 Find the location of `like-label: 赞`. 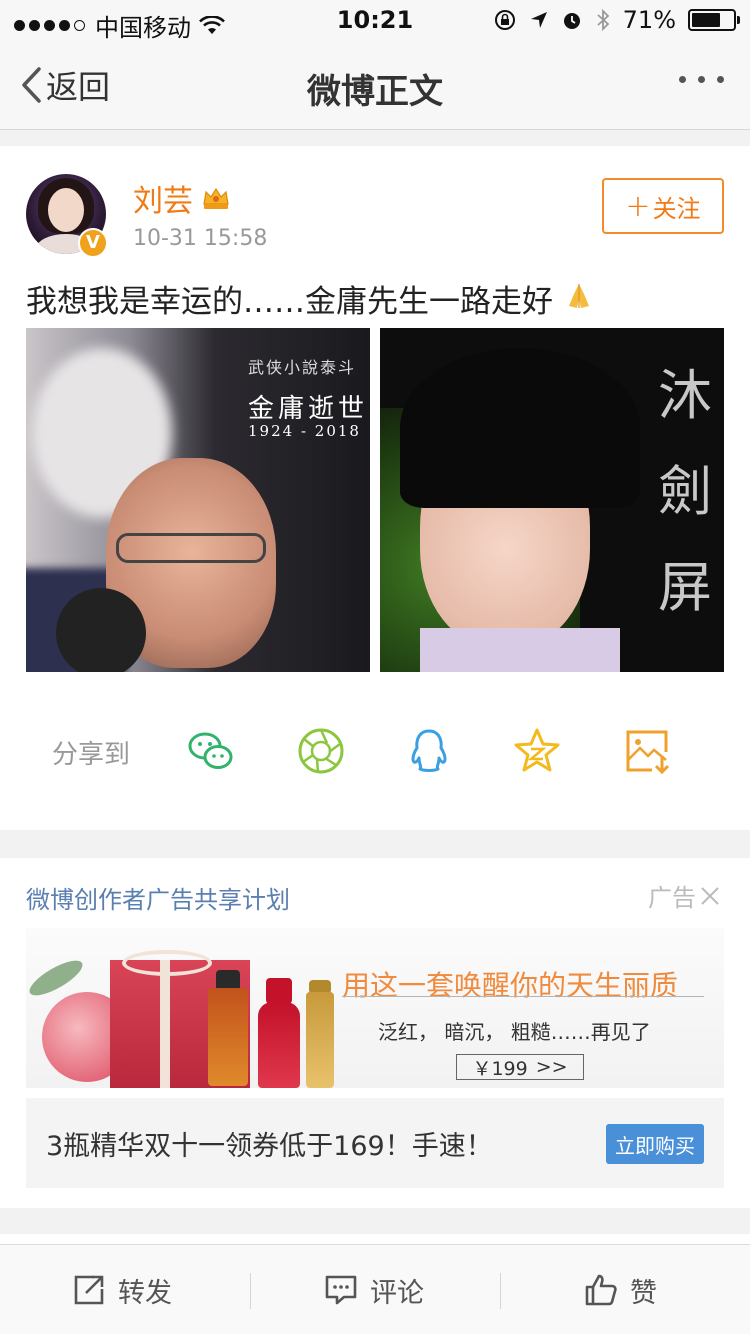

like-label: 赞 is located at coordinates (643, 1293).